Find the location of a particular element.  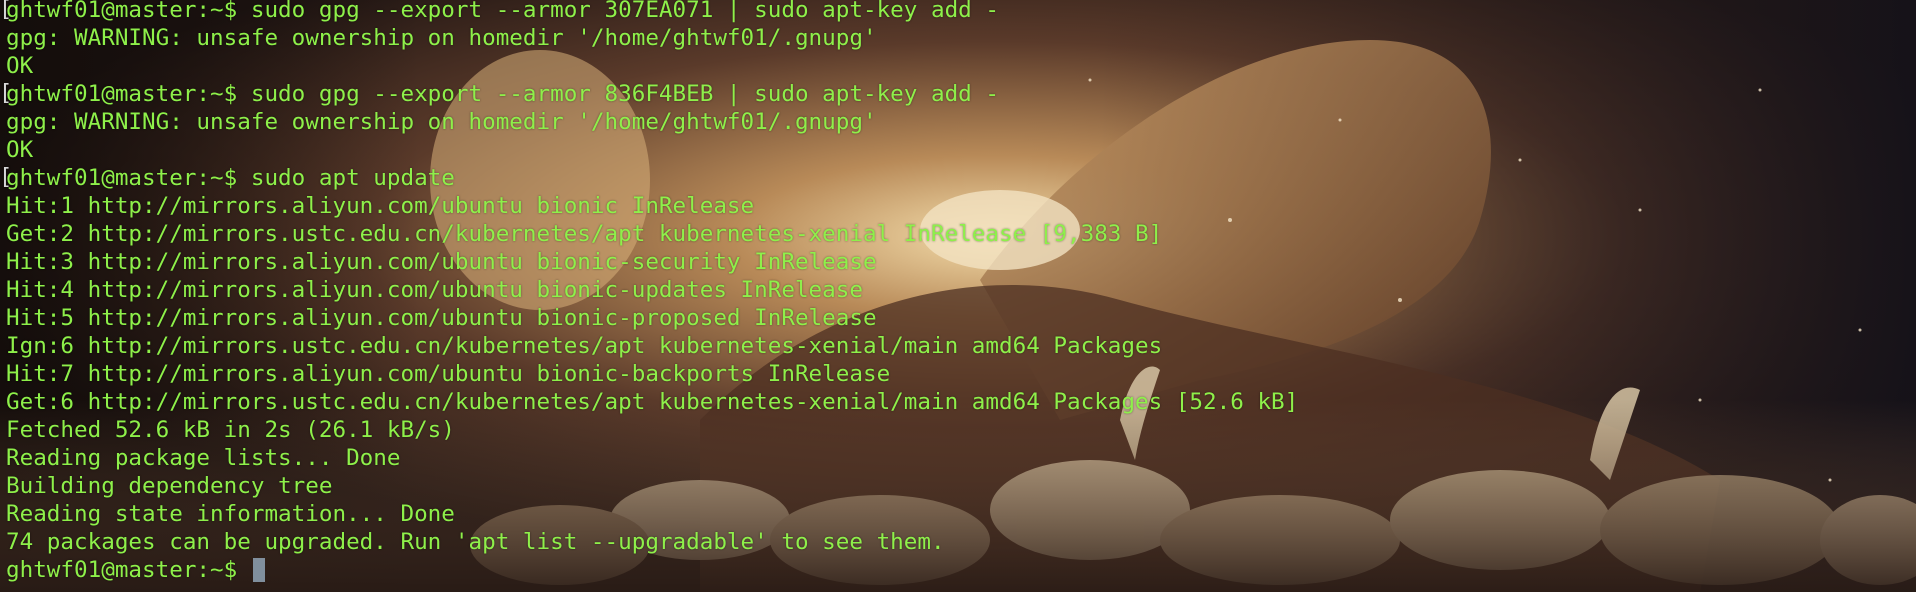

terminal-output-line: Reading package lists... Done is located at coordinates (961, 458).